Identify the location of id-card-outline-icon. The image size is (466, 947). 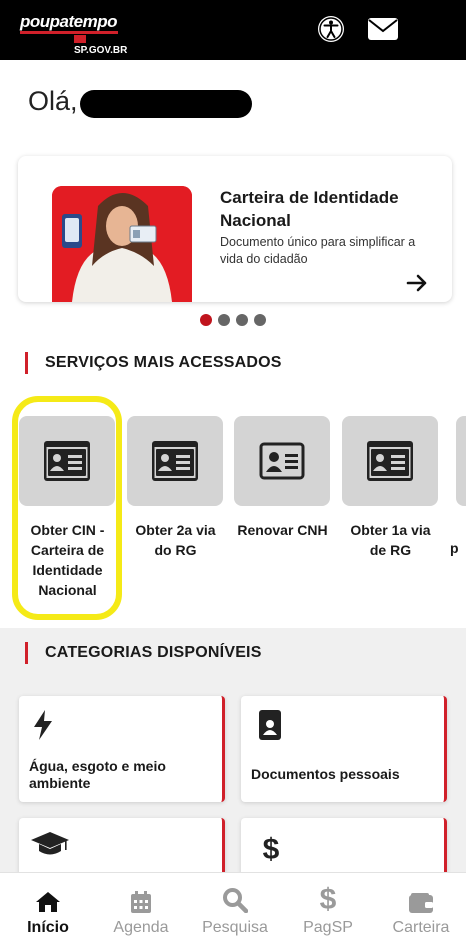
(282, 461).